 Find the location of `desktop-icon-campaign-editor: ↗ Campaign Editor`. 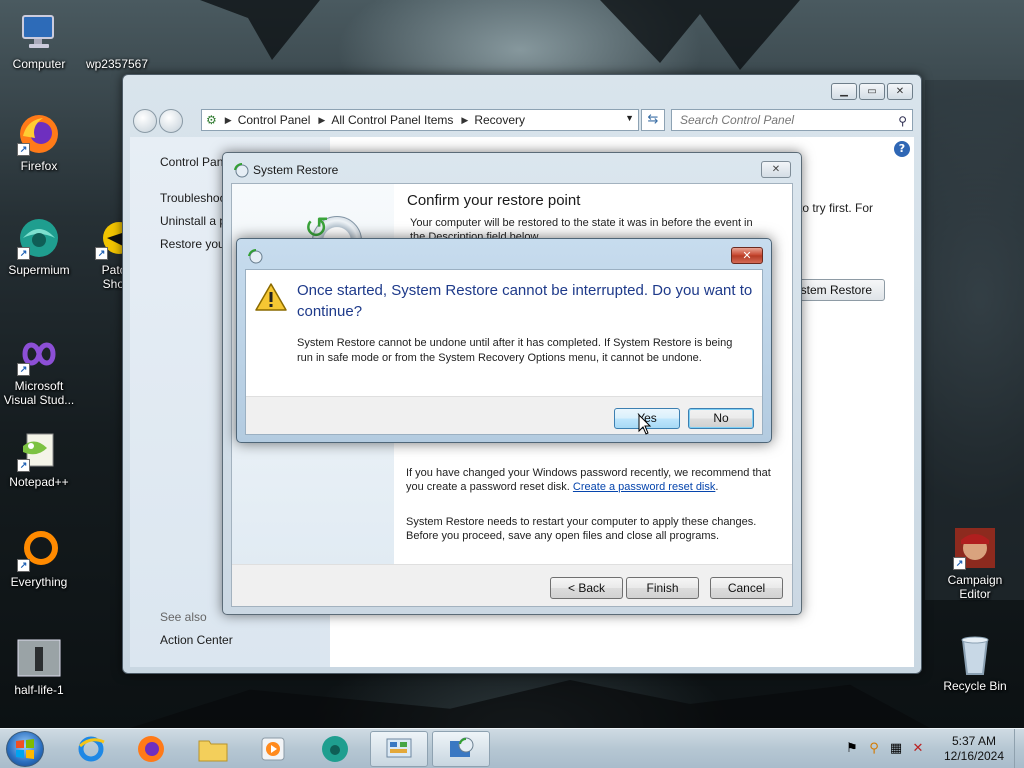

desktop-icon-campaign-editor: ↗ Campaign Editor is located at coordinates (975, 563).